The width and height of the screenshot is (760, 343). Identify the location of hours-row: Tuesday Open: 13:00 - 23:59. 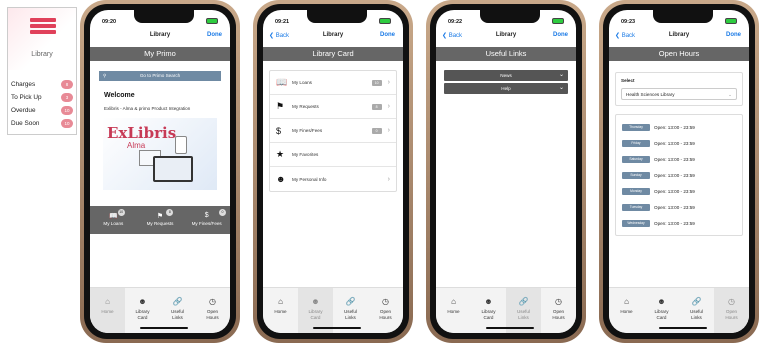
(679, 207).